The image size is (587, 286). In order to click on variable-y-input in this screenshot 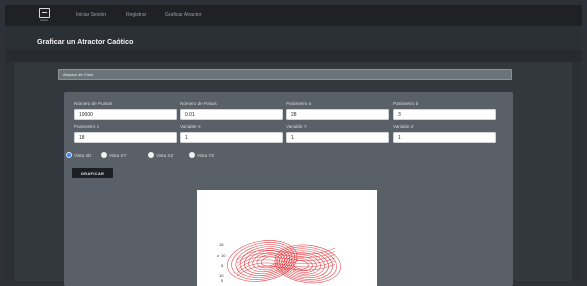, I will do `click(337, 137)`.